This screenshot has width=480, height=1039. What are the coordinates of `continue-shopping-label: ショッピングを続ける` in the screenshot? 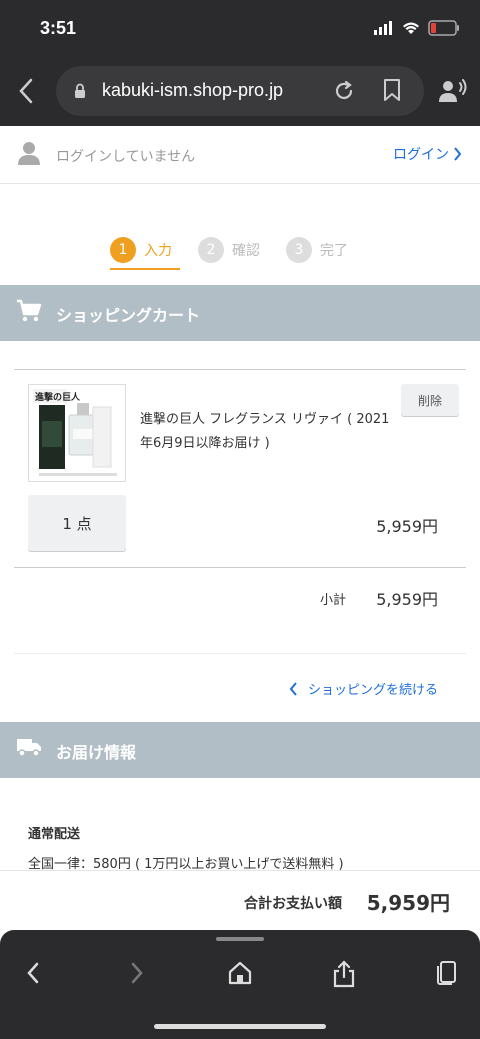 It's located at (372, 690).